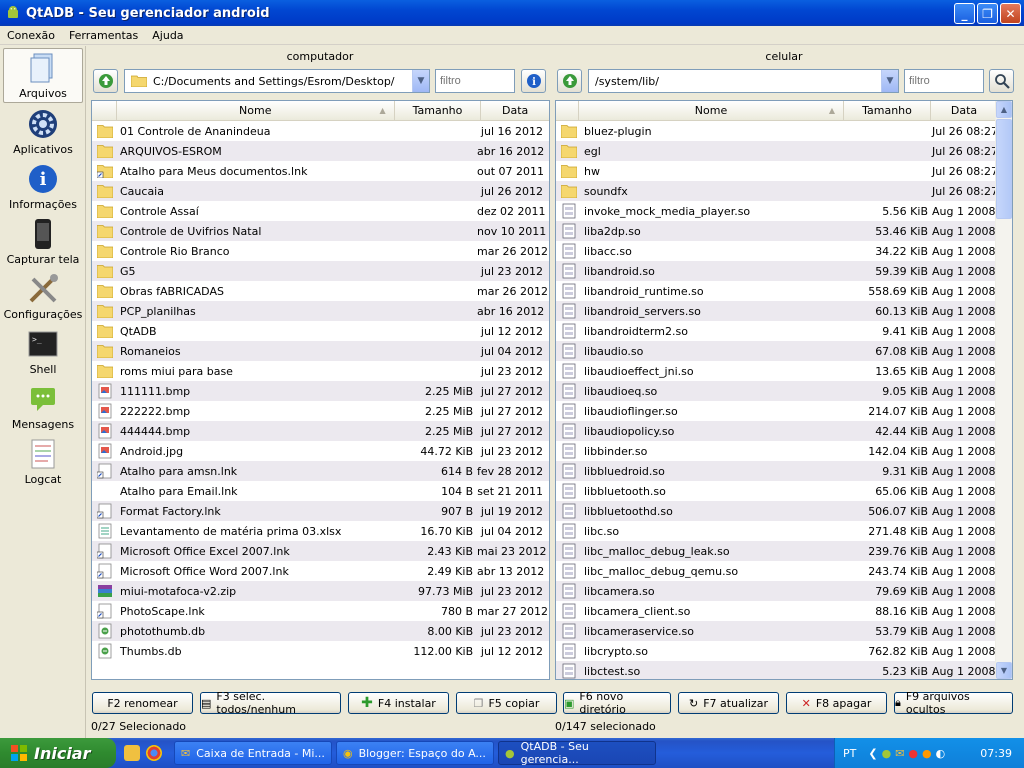  What do you see at coordinates (784, 351) in the screenshot?
I see `table-row: libaudio.so 67.08 KiB Aug 1 2008` at bounding box center [784, 351].